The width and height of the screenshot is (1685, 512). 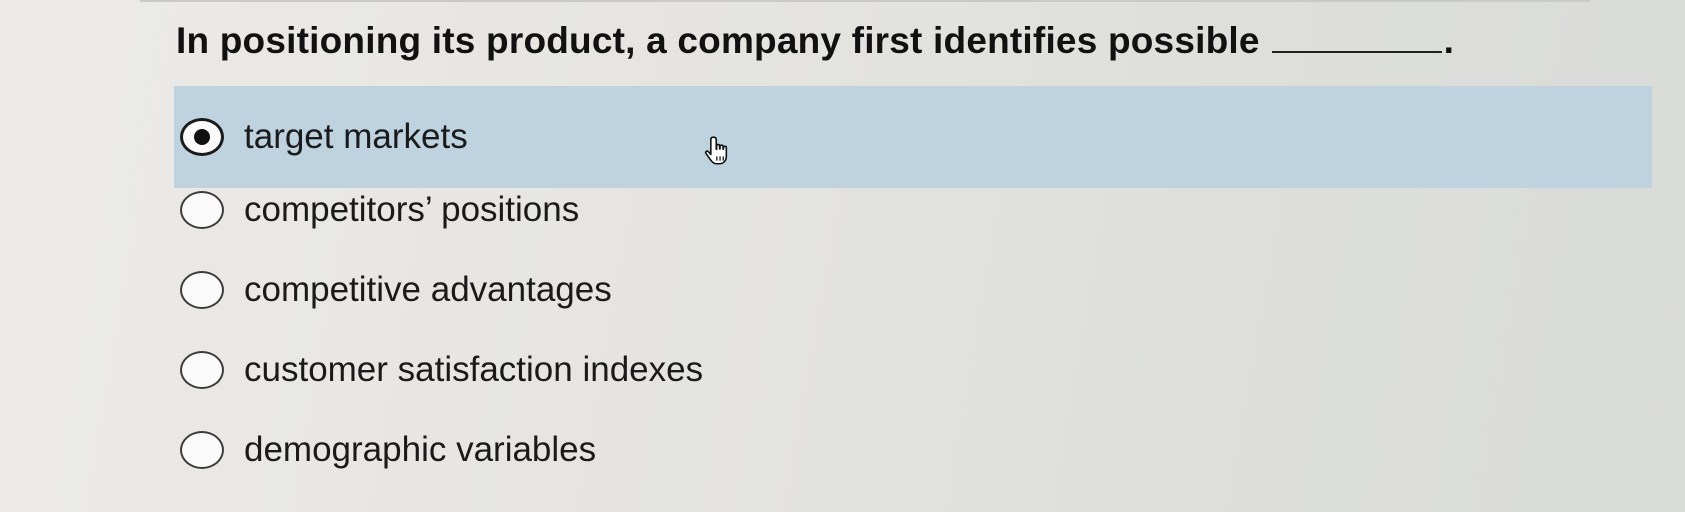 What do you see at coordinates (420, 449) in the screenshot?
I see `option-label: demographic variables` at bounding box center [420, 449].